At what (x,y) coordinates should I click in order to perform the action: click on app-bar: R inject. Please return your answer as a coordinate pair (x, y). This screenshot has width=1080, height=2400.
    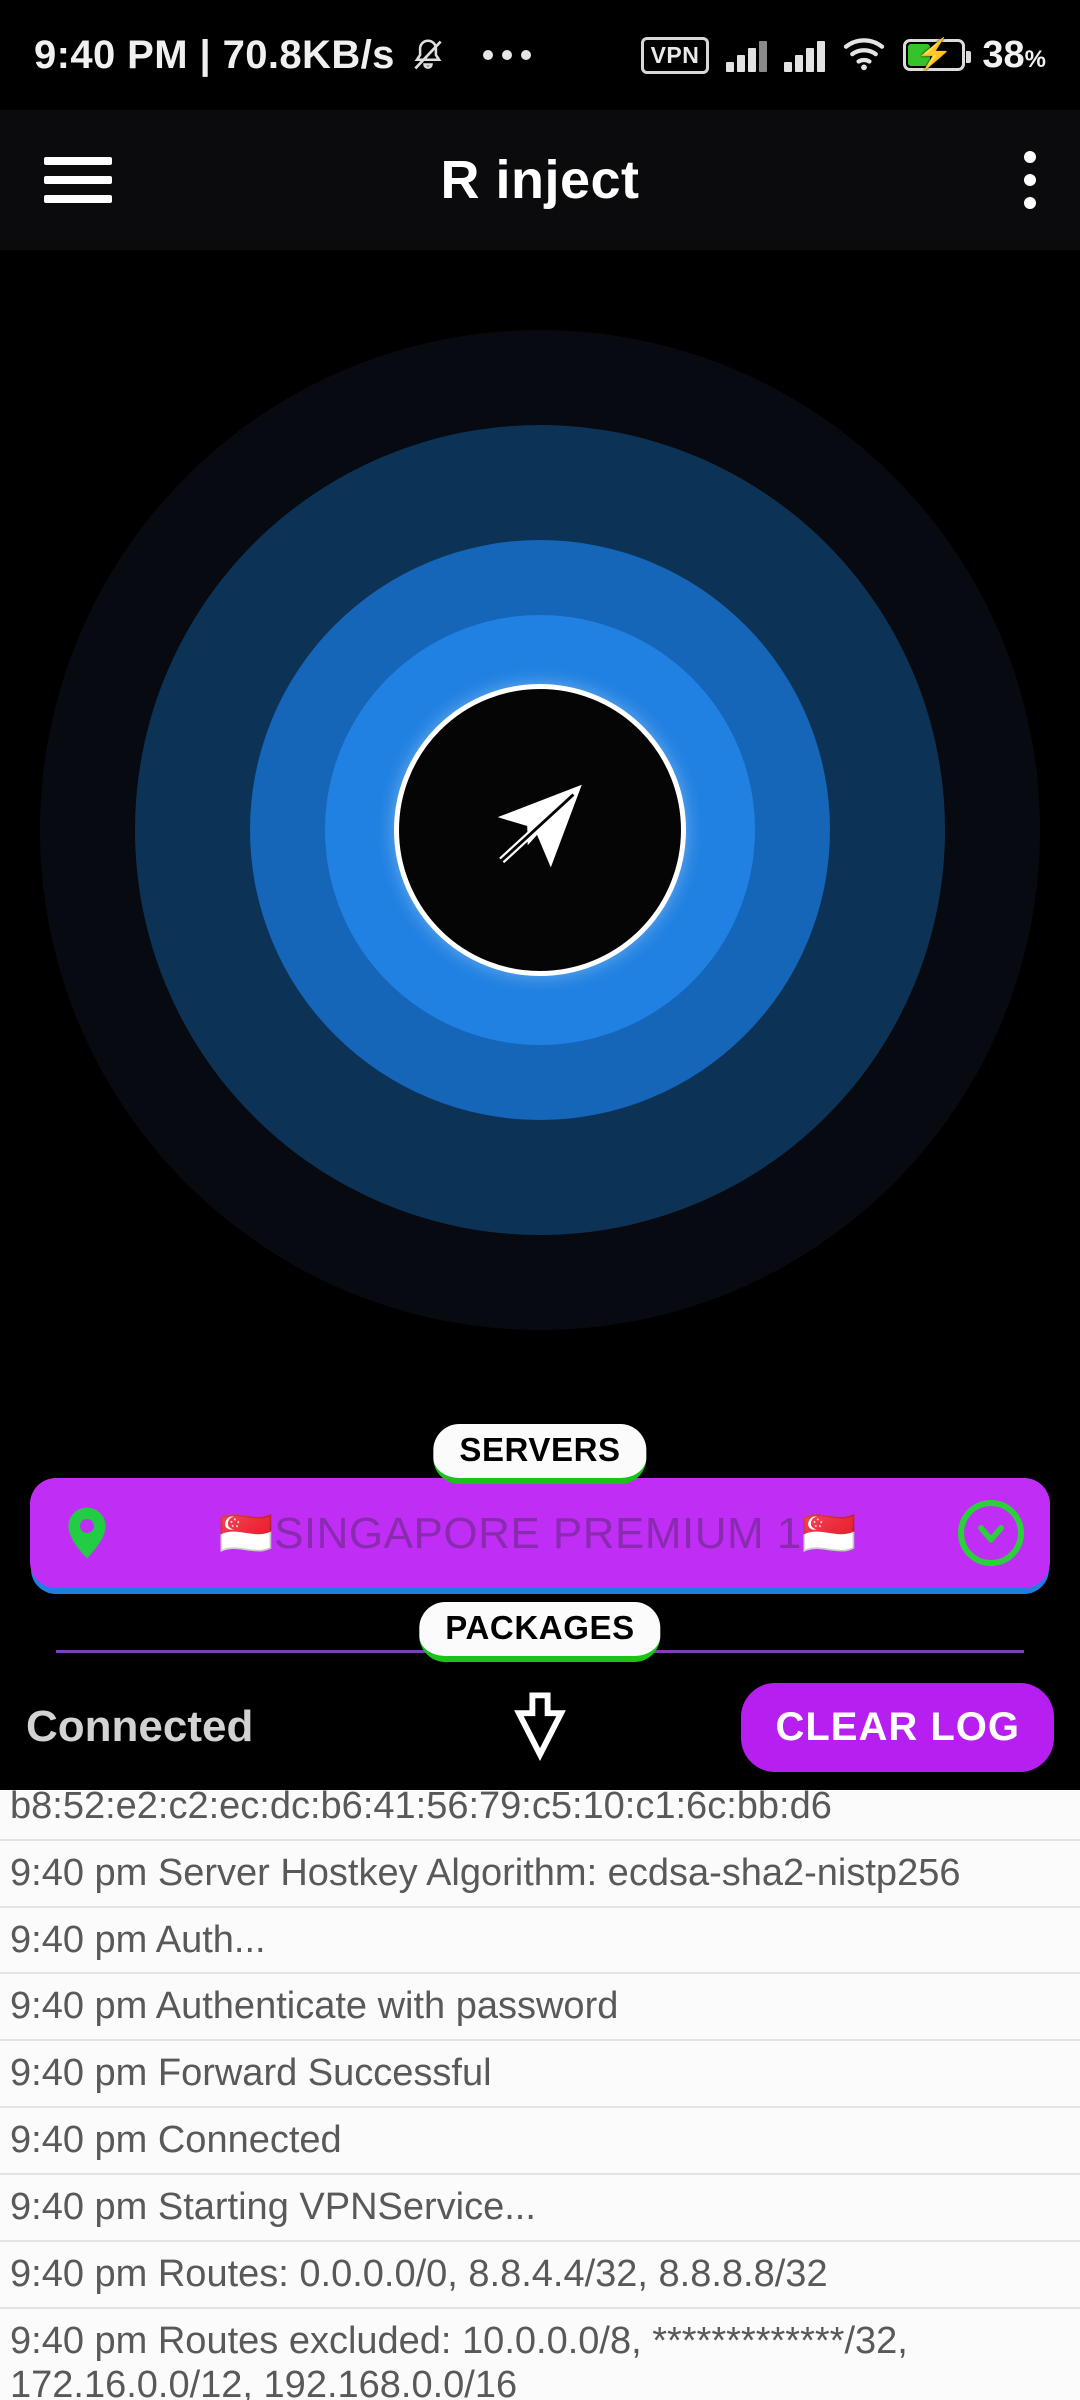
    Looking at the image, I should click on (540, 180).